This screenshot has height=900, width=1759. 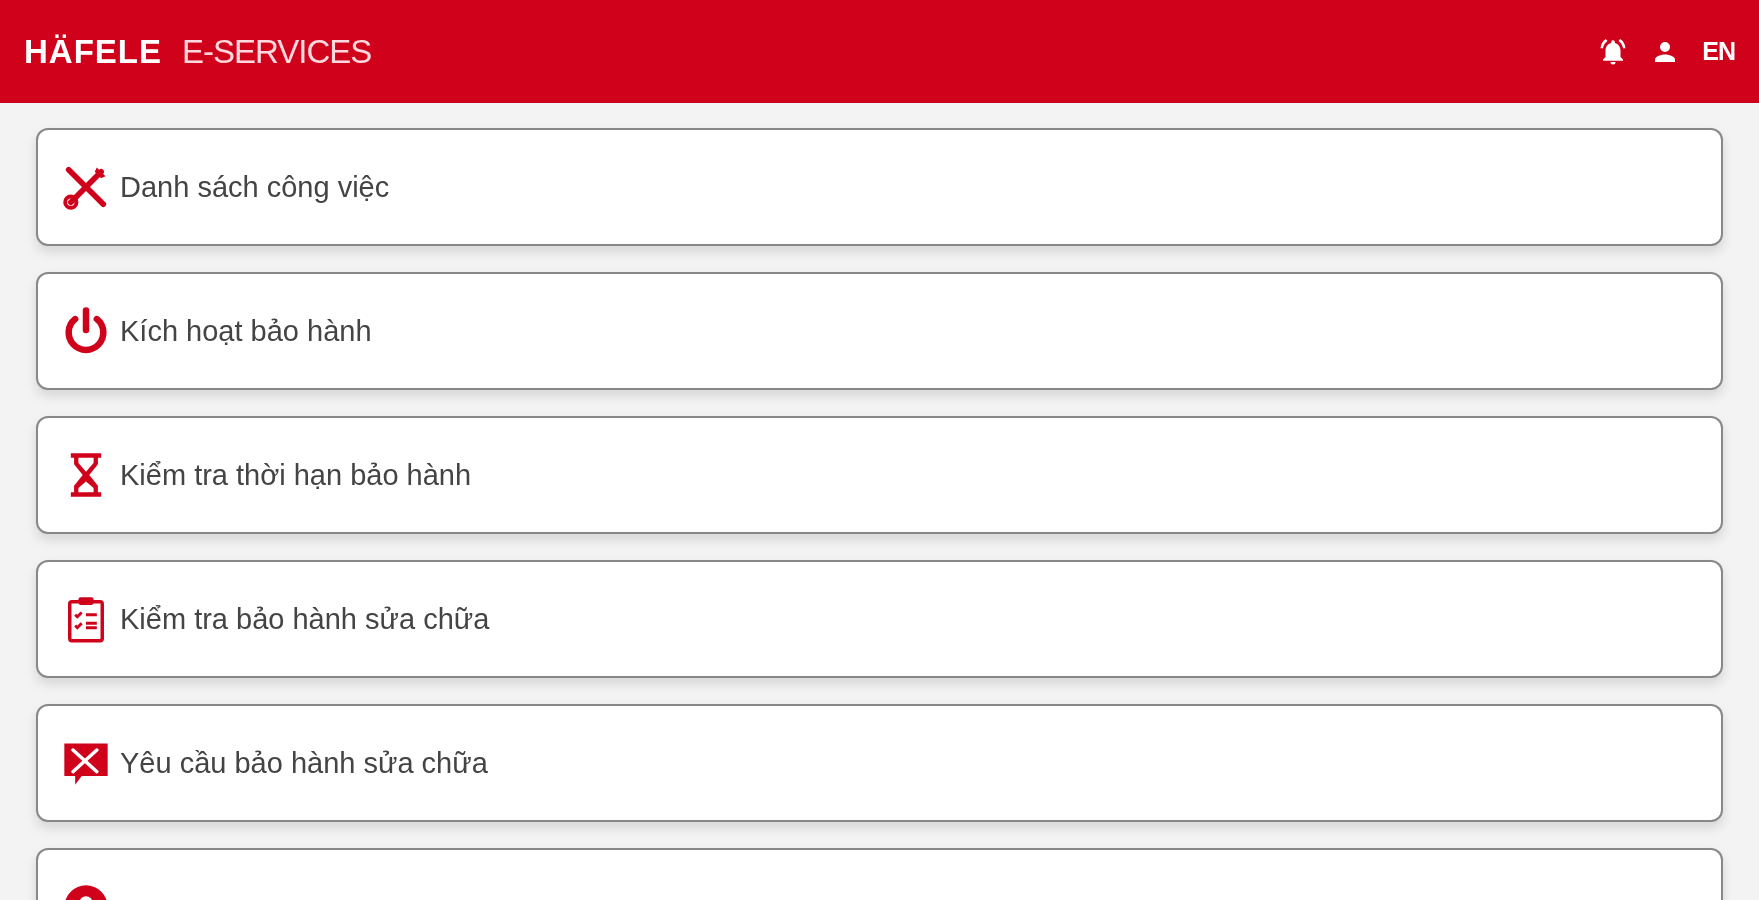 What do you see at coordinates (879, 763) in the screenshot?
I see `menu-card: Yêu cầu bảo hành sửa chữa` at bounding box center [879, 763].